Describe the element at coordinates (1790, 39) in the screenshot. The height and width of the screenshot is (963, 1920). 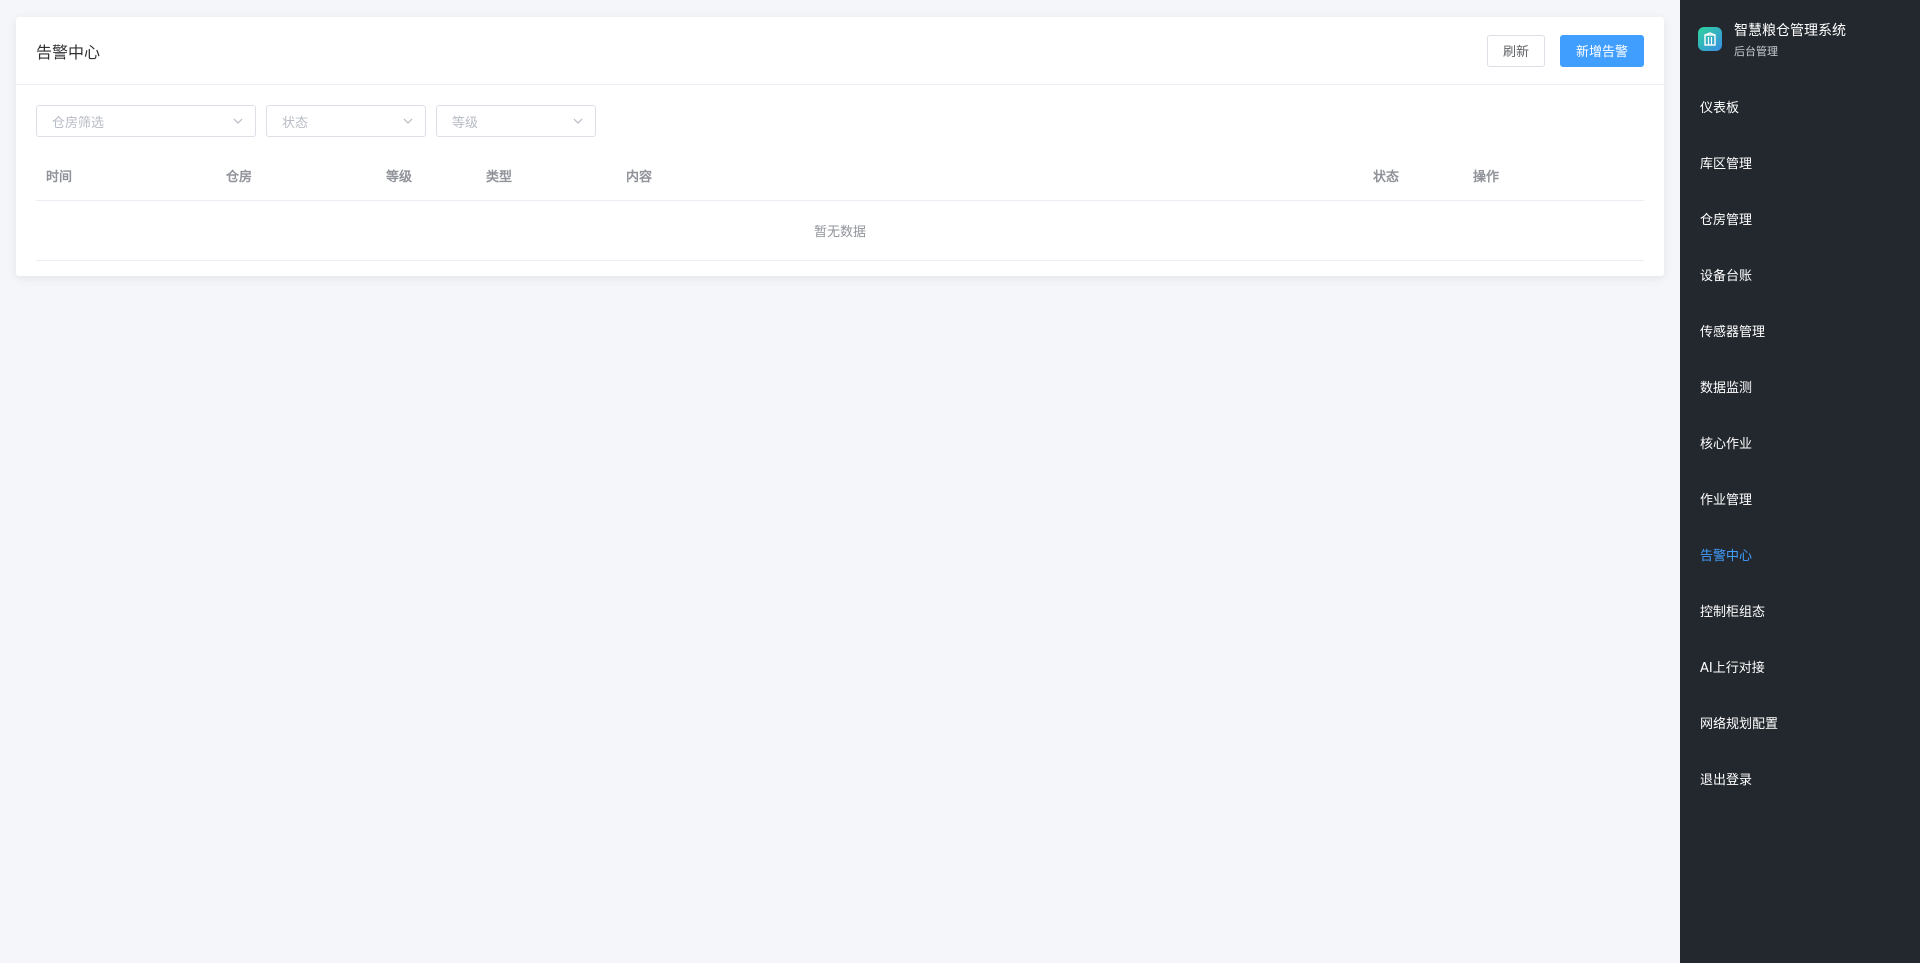
I see `brand-text: 智慧粮仓管理系统 后台管理` at that location.